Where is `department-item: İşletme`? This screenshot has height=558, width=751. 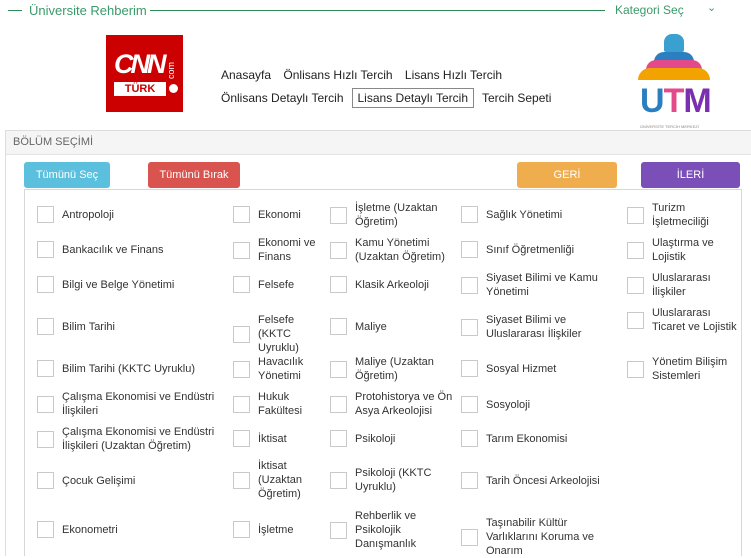 department-item: İşletme is located at coordinates (280, 529).